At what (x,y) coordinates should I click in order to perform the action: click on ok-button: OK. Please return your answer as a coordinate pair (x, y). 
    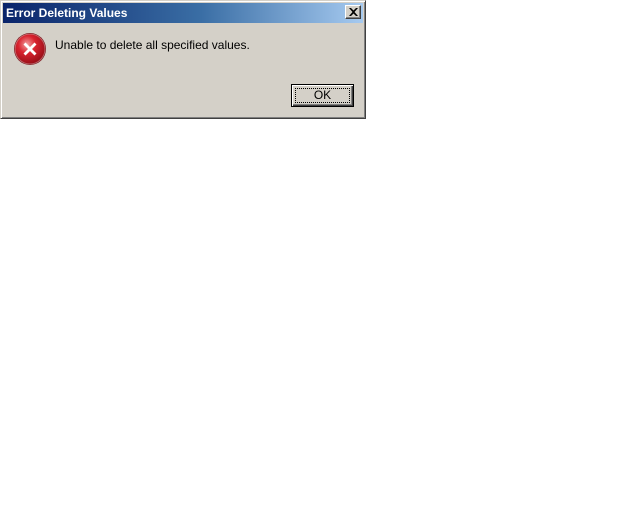
    Looking at the image, I should click on (322, 95).